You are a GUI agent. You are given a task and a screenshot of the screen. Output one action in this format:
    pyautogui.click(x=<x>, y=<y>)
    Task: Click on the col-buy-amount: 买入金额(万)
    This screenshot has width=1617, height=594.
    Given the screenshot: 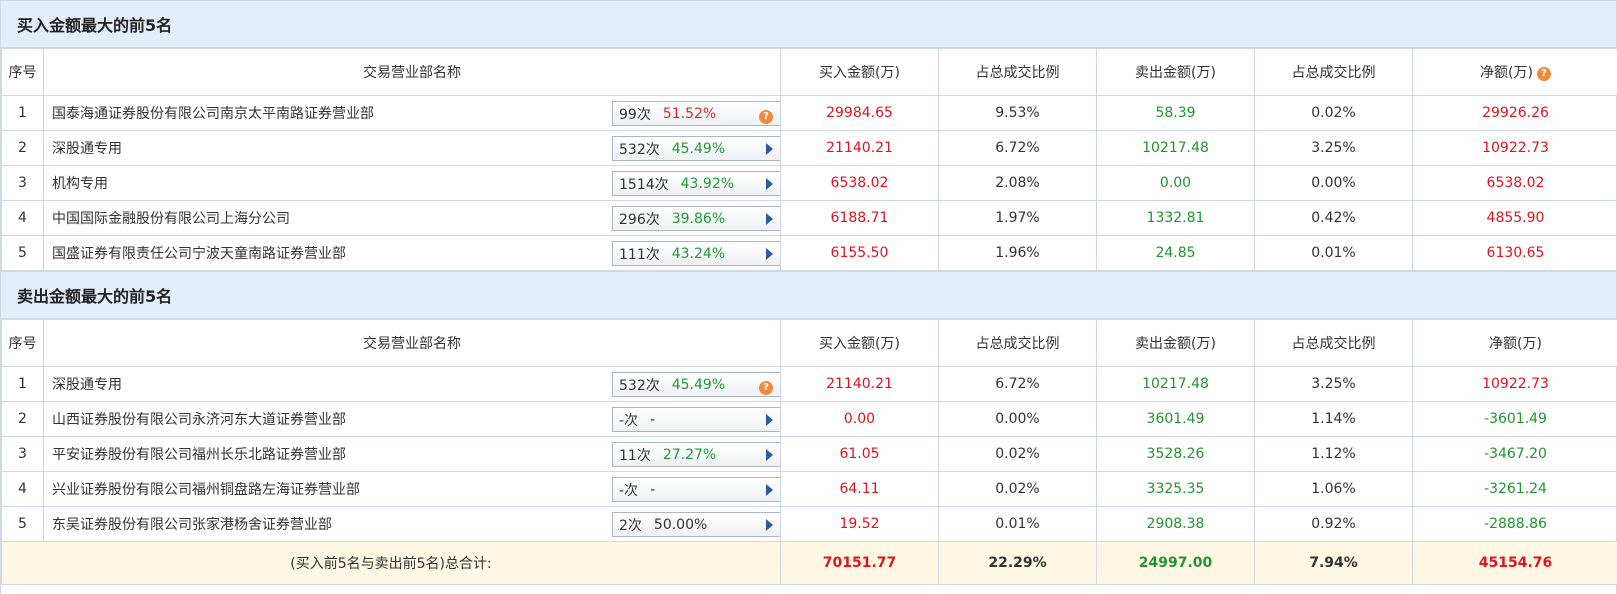 What is the action you would take?
    pyautogui.click(x=859, y=72)
    